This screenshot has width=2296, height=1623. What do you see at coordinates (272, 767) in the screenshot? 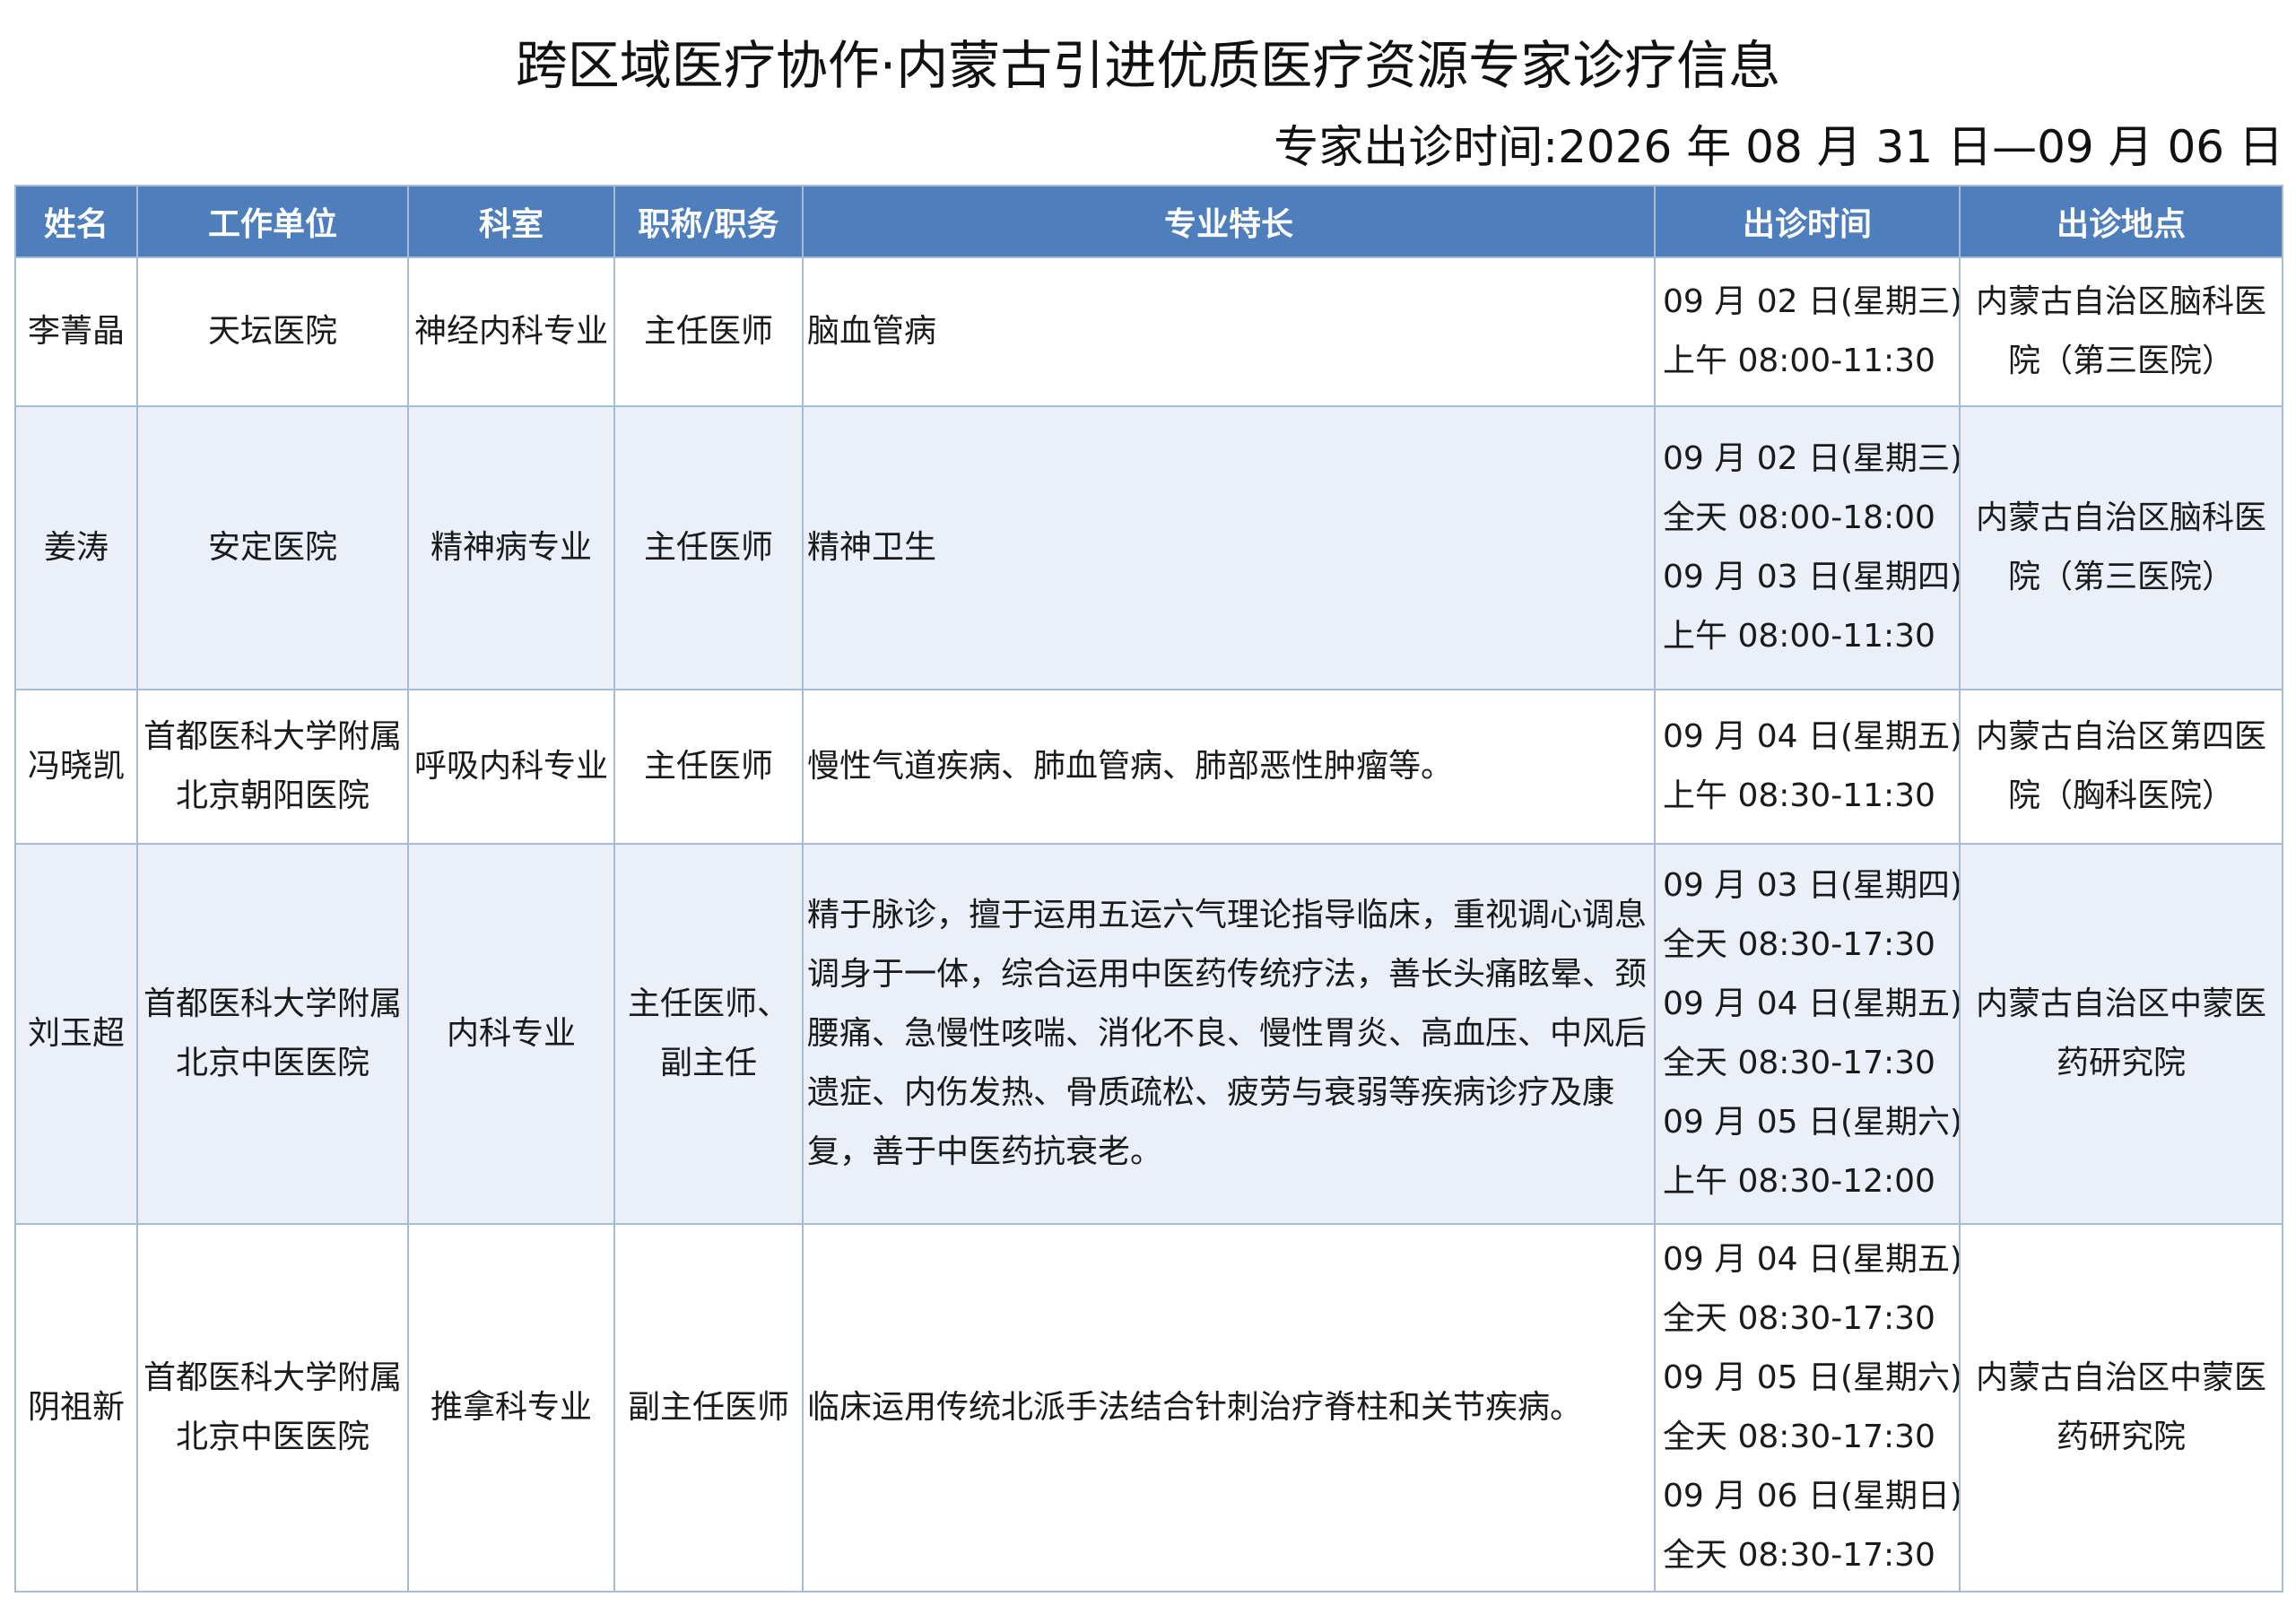
I see `cell-hospital: 首都医科大学附属 北京朝阳医院` at bounding box center [272, 767].